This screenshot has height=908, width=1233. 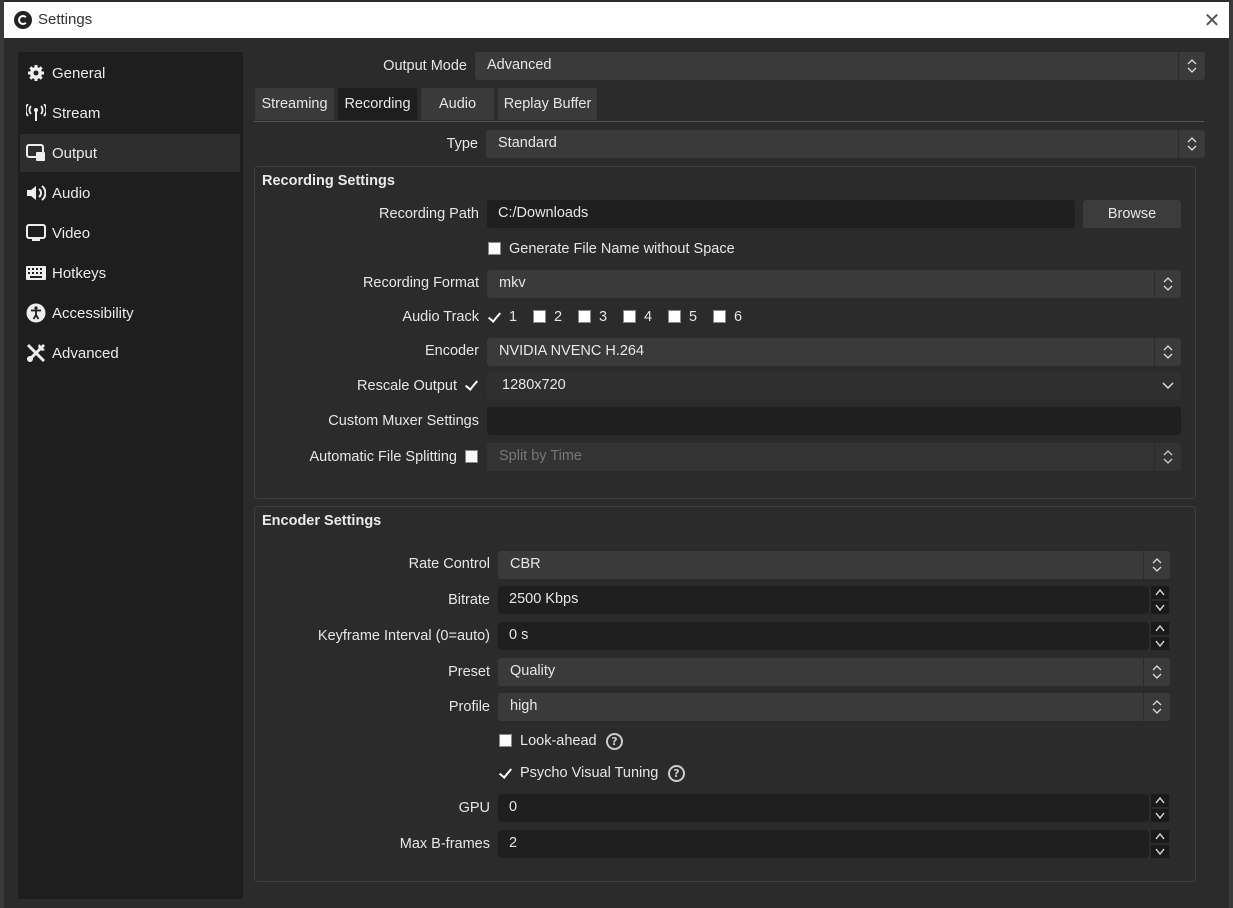 What do you see at coordinates (1160, 808) in the screenshot?
I see `gpu-spinner` at bounding box center [1160, 808].